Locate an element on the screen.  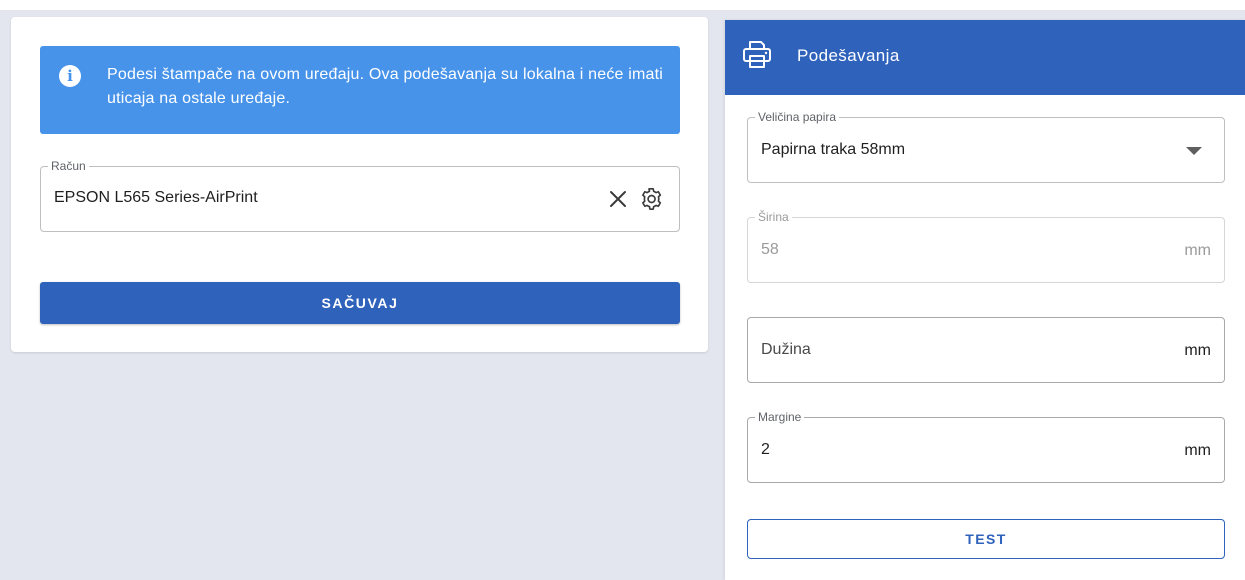
receipt-printer-field: Račun EPSON L565 Series-AirPrint is located at coordinates (360, 195).